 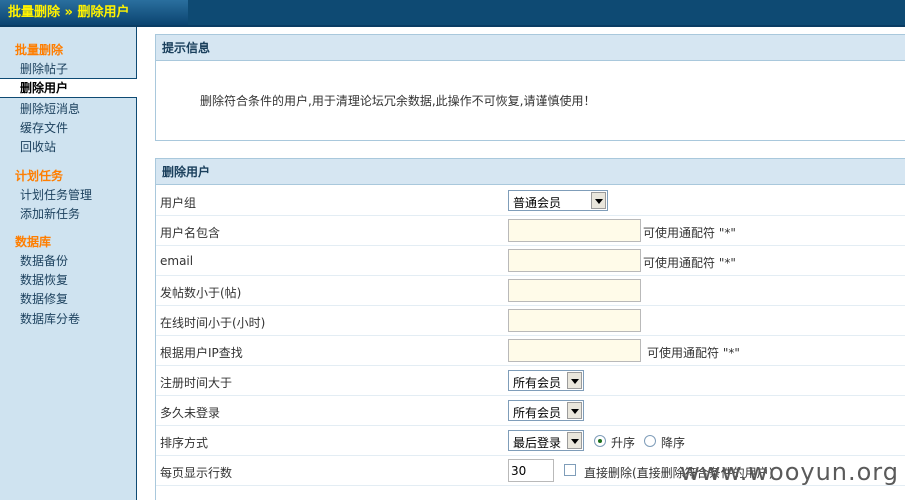 I want to click on email-hint: 可使用通配符 "*", so click(x=689, y=263).